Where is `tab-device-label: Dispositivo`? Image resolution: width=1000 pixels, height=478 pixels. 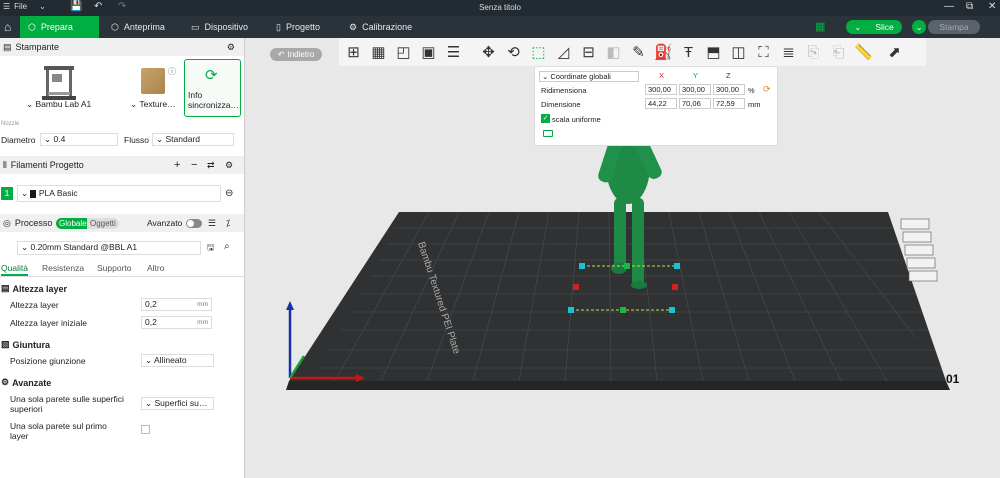
tab-device-label: Dispositivo is located at coordinates (226, 27).